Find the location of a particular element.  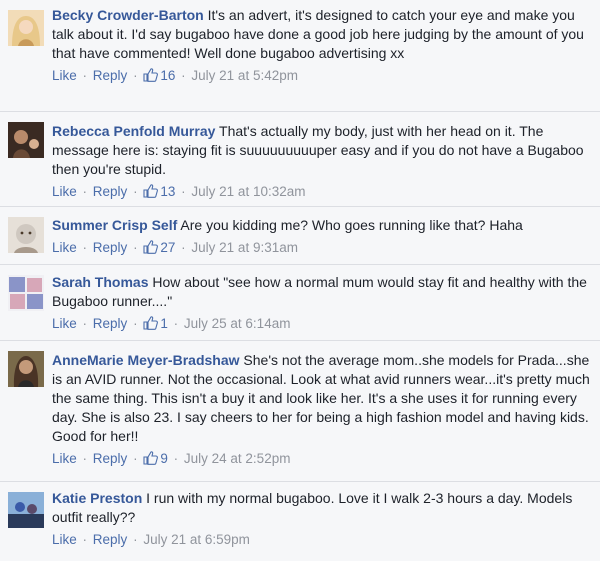

comment-author-link: Summer Crisp Self is located at coordinates (114, 225).